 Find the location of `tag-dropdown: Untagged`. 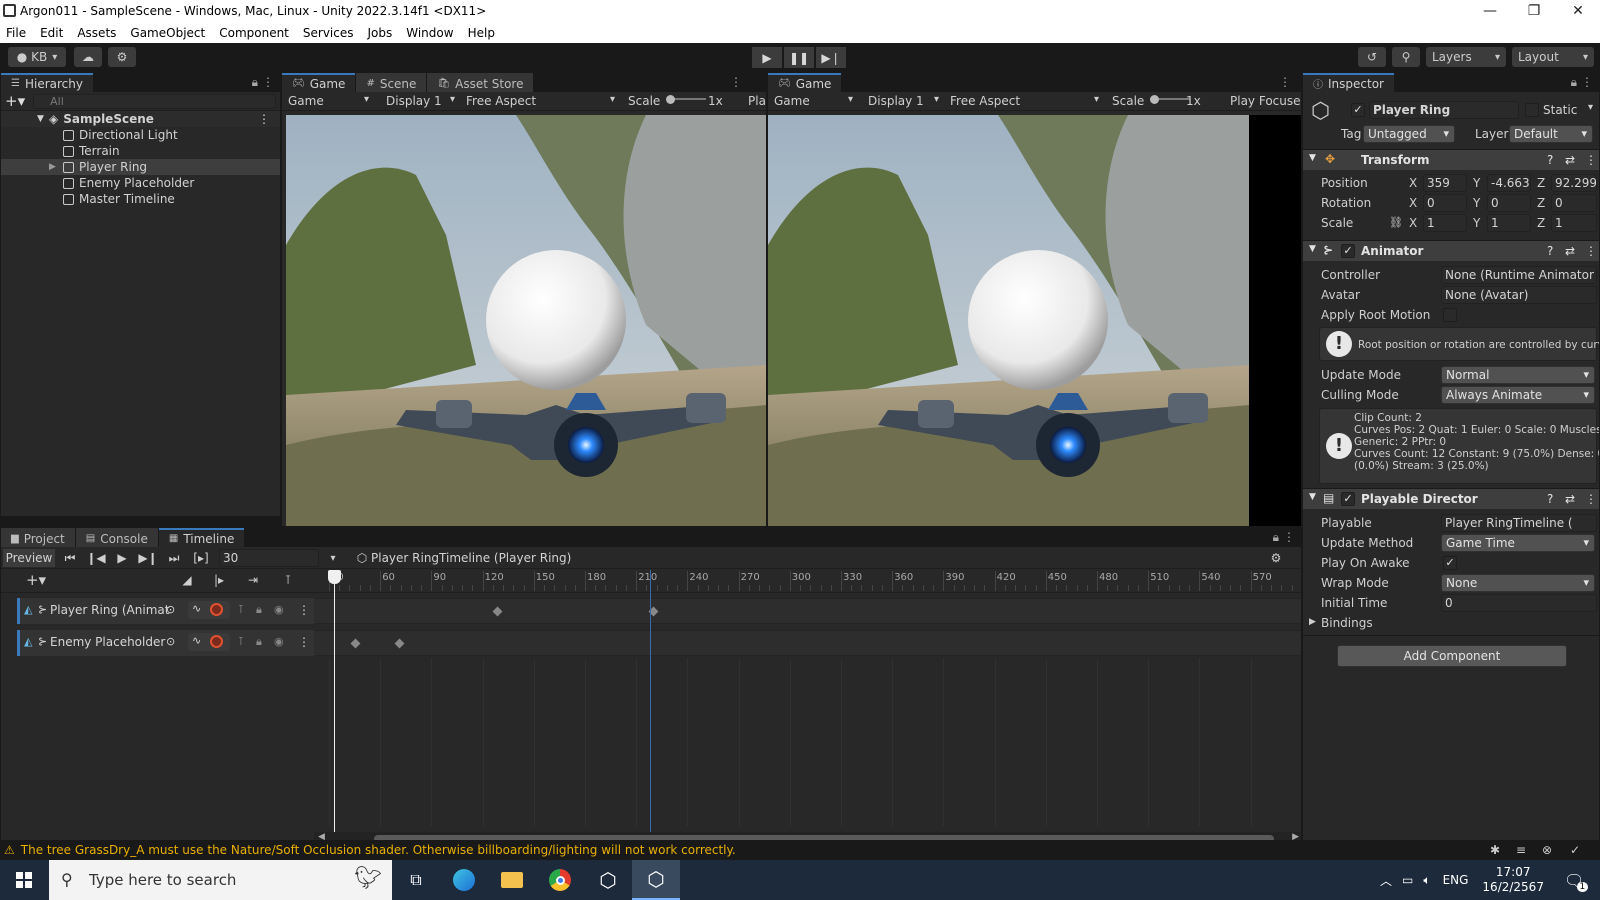

tag-dropdown: Untagged is located at coordinates (1409, 134).